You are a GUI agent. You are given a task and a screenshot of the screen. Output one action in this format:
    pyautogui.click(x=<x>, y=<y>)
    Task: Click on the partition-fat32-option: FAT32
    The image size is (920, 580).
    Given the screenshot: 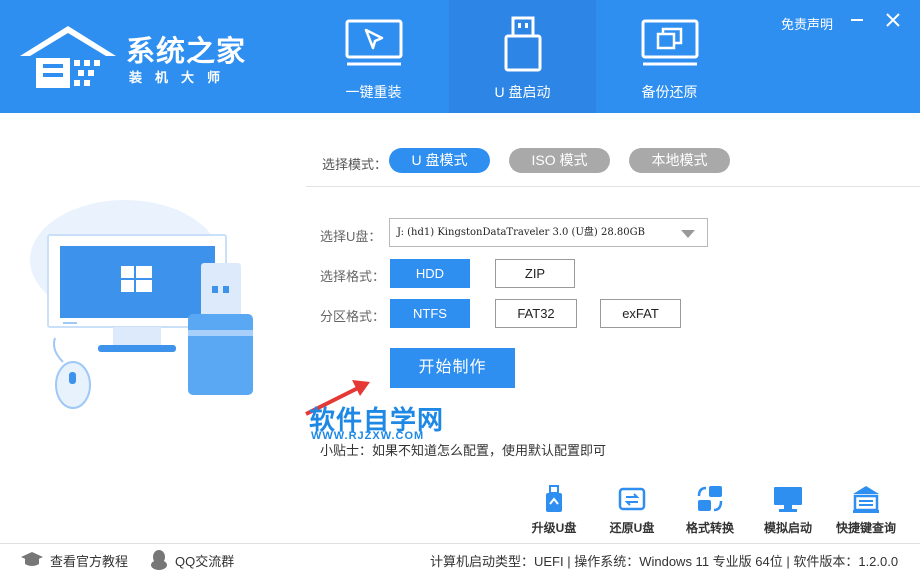 What is the action you would take?
    pyautogui.click(x=536, y=313)
    